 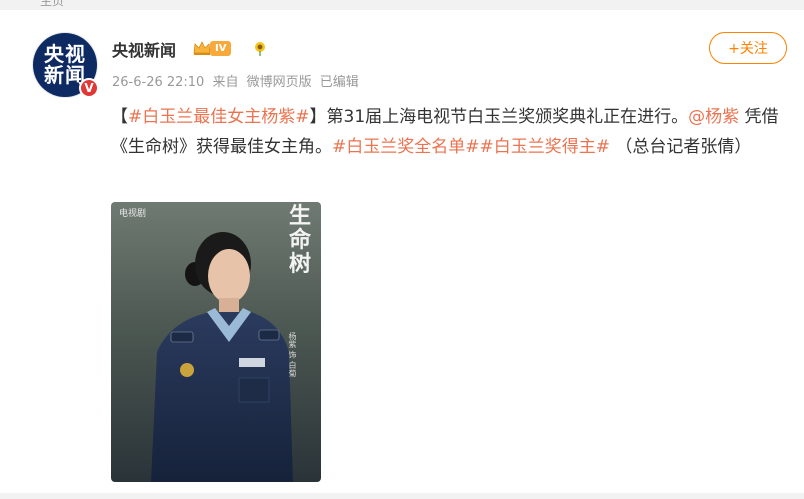 What do you see at coordinates (681, 147) in the screenshot?
I see `post-text-3: （总台记者张倩）` at bounding box center [681, 147].